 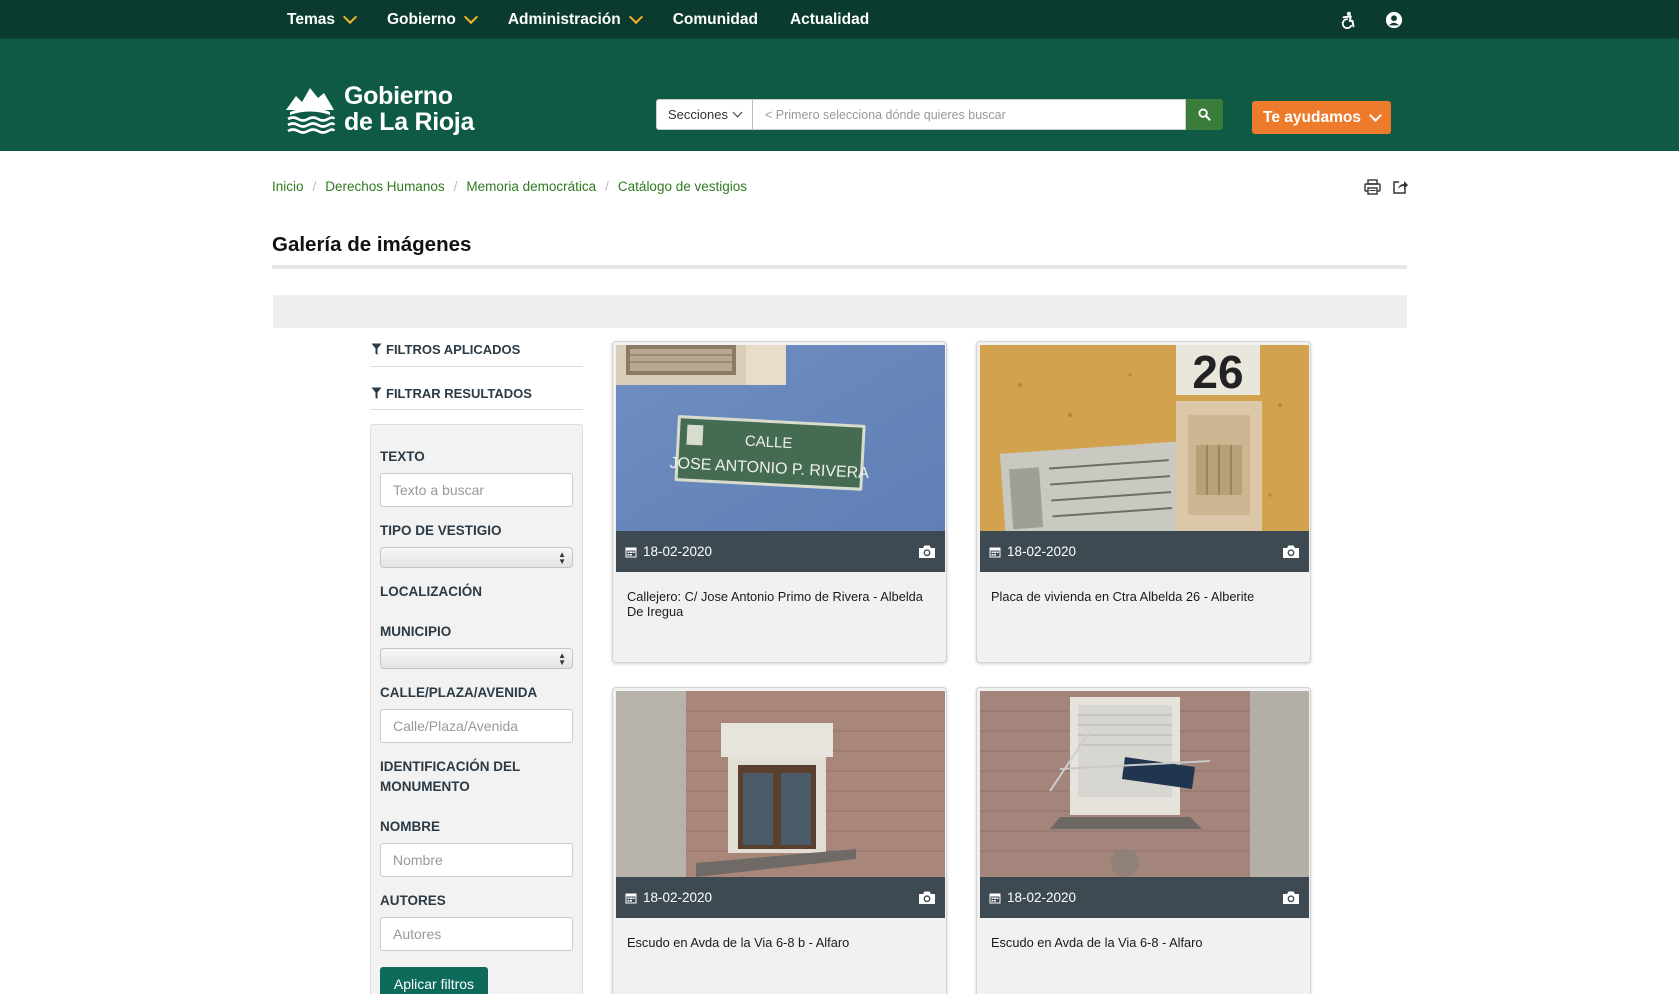 I want to click on help-label: Te ayudamos, so click(x=1312, y=117).